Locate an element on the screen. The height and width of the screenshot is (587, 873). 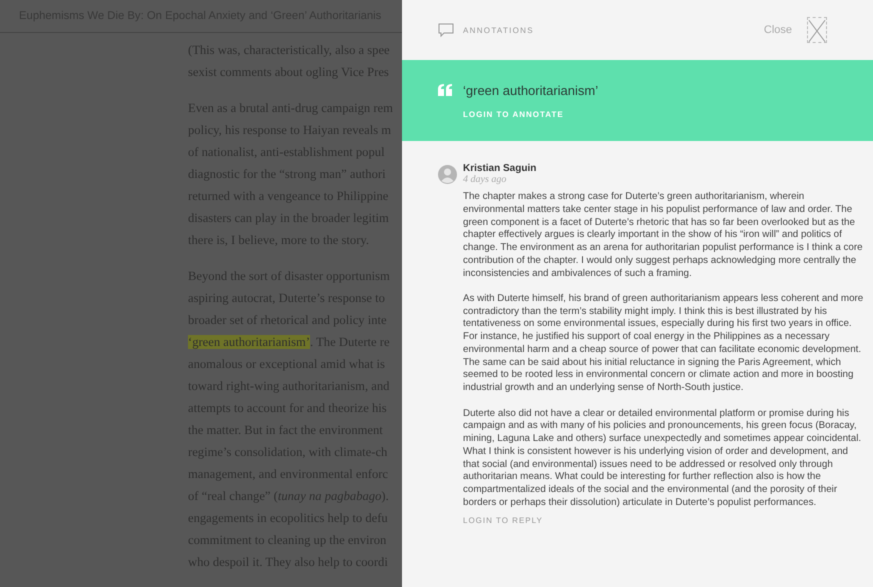
comment-paragraph: Duterte also did not have a clear or detailed environmental platform or promise during his campaign and as with many of his policies and pronouncements, his green focus (Boracay, mining, Laguna Lake and others) surface unexpectedly and sometimes appear coincidental. What I think is consistent however is his underlying vision of order and development, and that social (and environmental) issues need to be addressed or resolved only through authoritarian means. What could be interesting for further reflection also is how the compartmentalized ideals of the social and the environmental (and the porosity of their borders or perhaps their dissolution) articulate in Duterte’s populist performances. is located at coordinates (662, 459).